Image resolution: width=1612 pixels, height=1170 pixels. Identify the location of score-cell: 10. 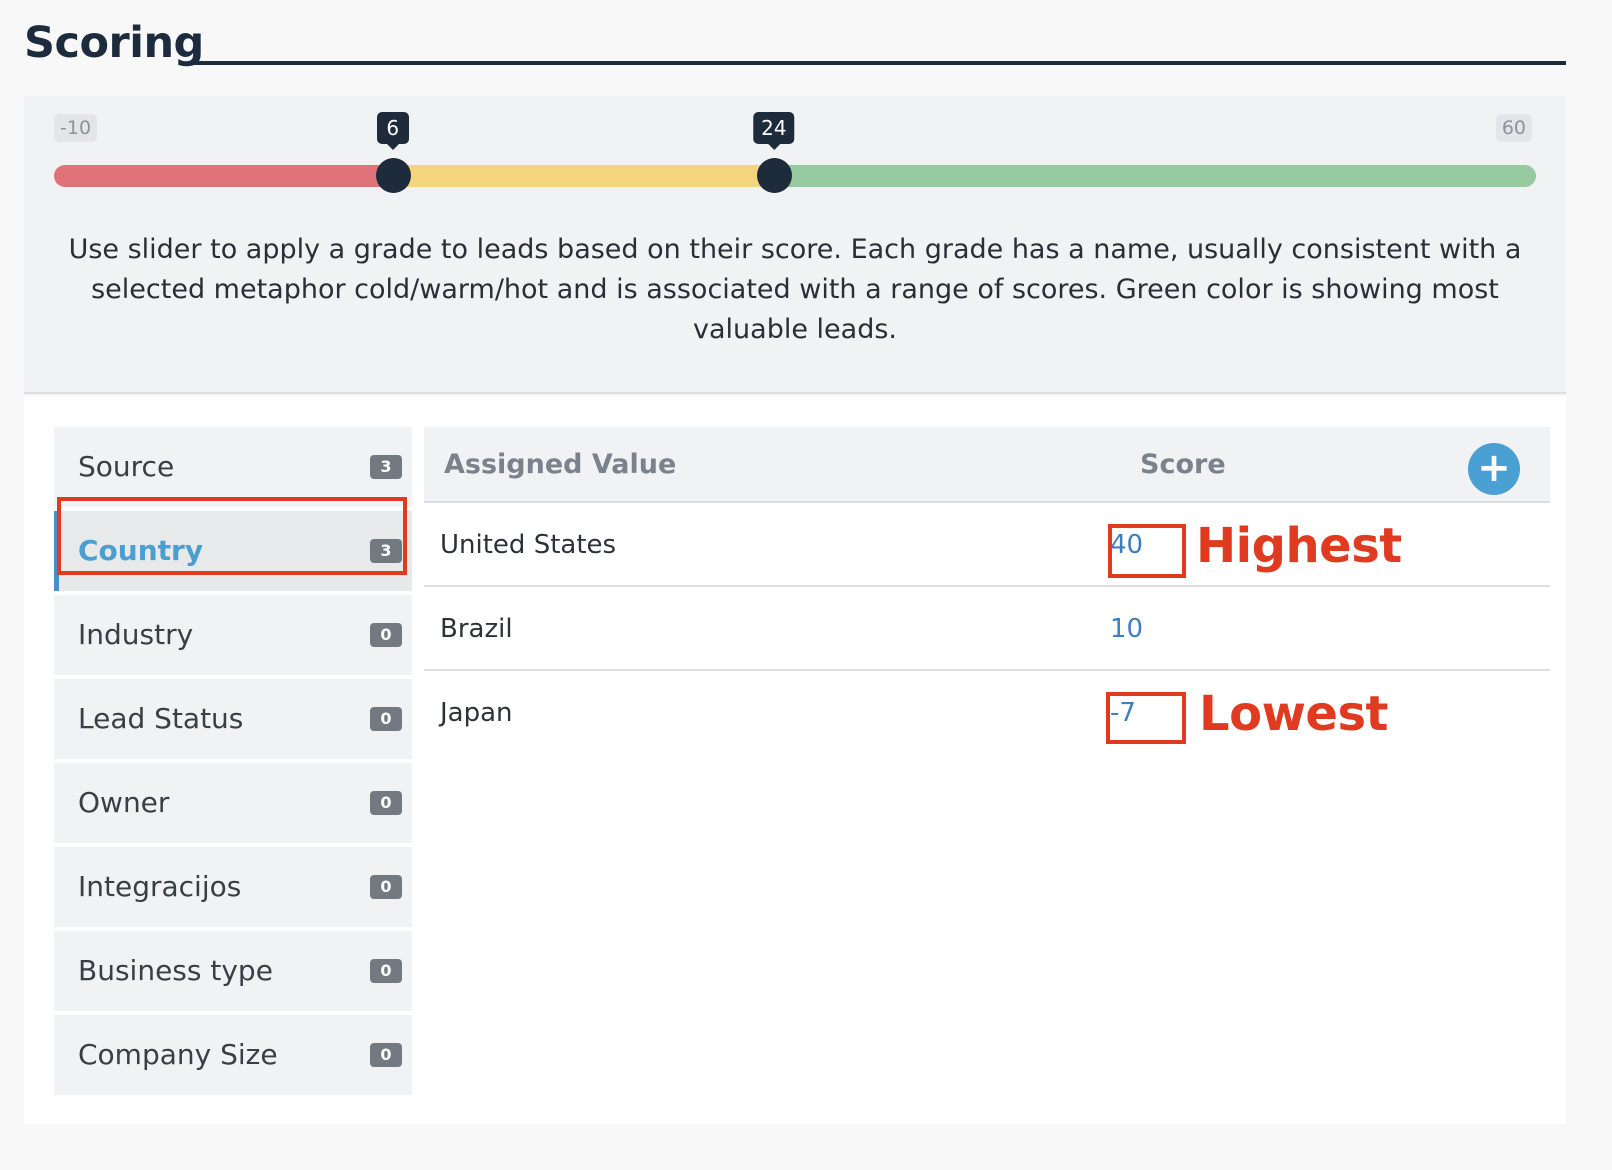
(1126, 629).